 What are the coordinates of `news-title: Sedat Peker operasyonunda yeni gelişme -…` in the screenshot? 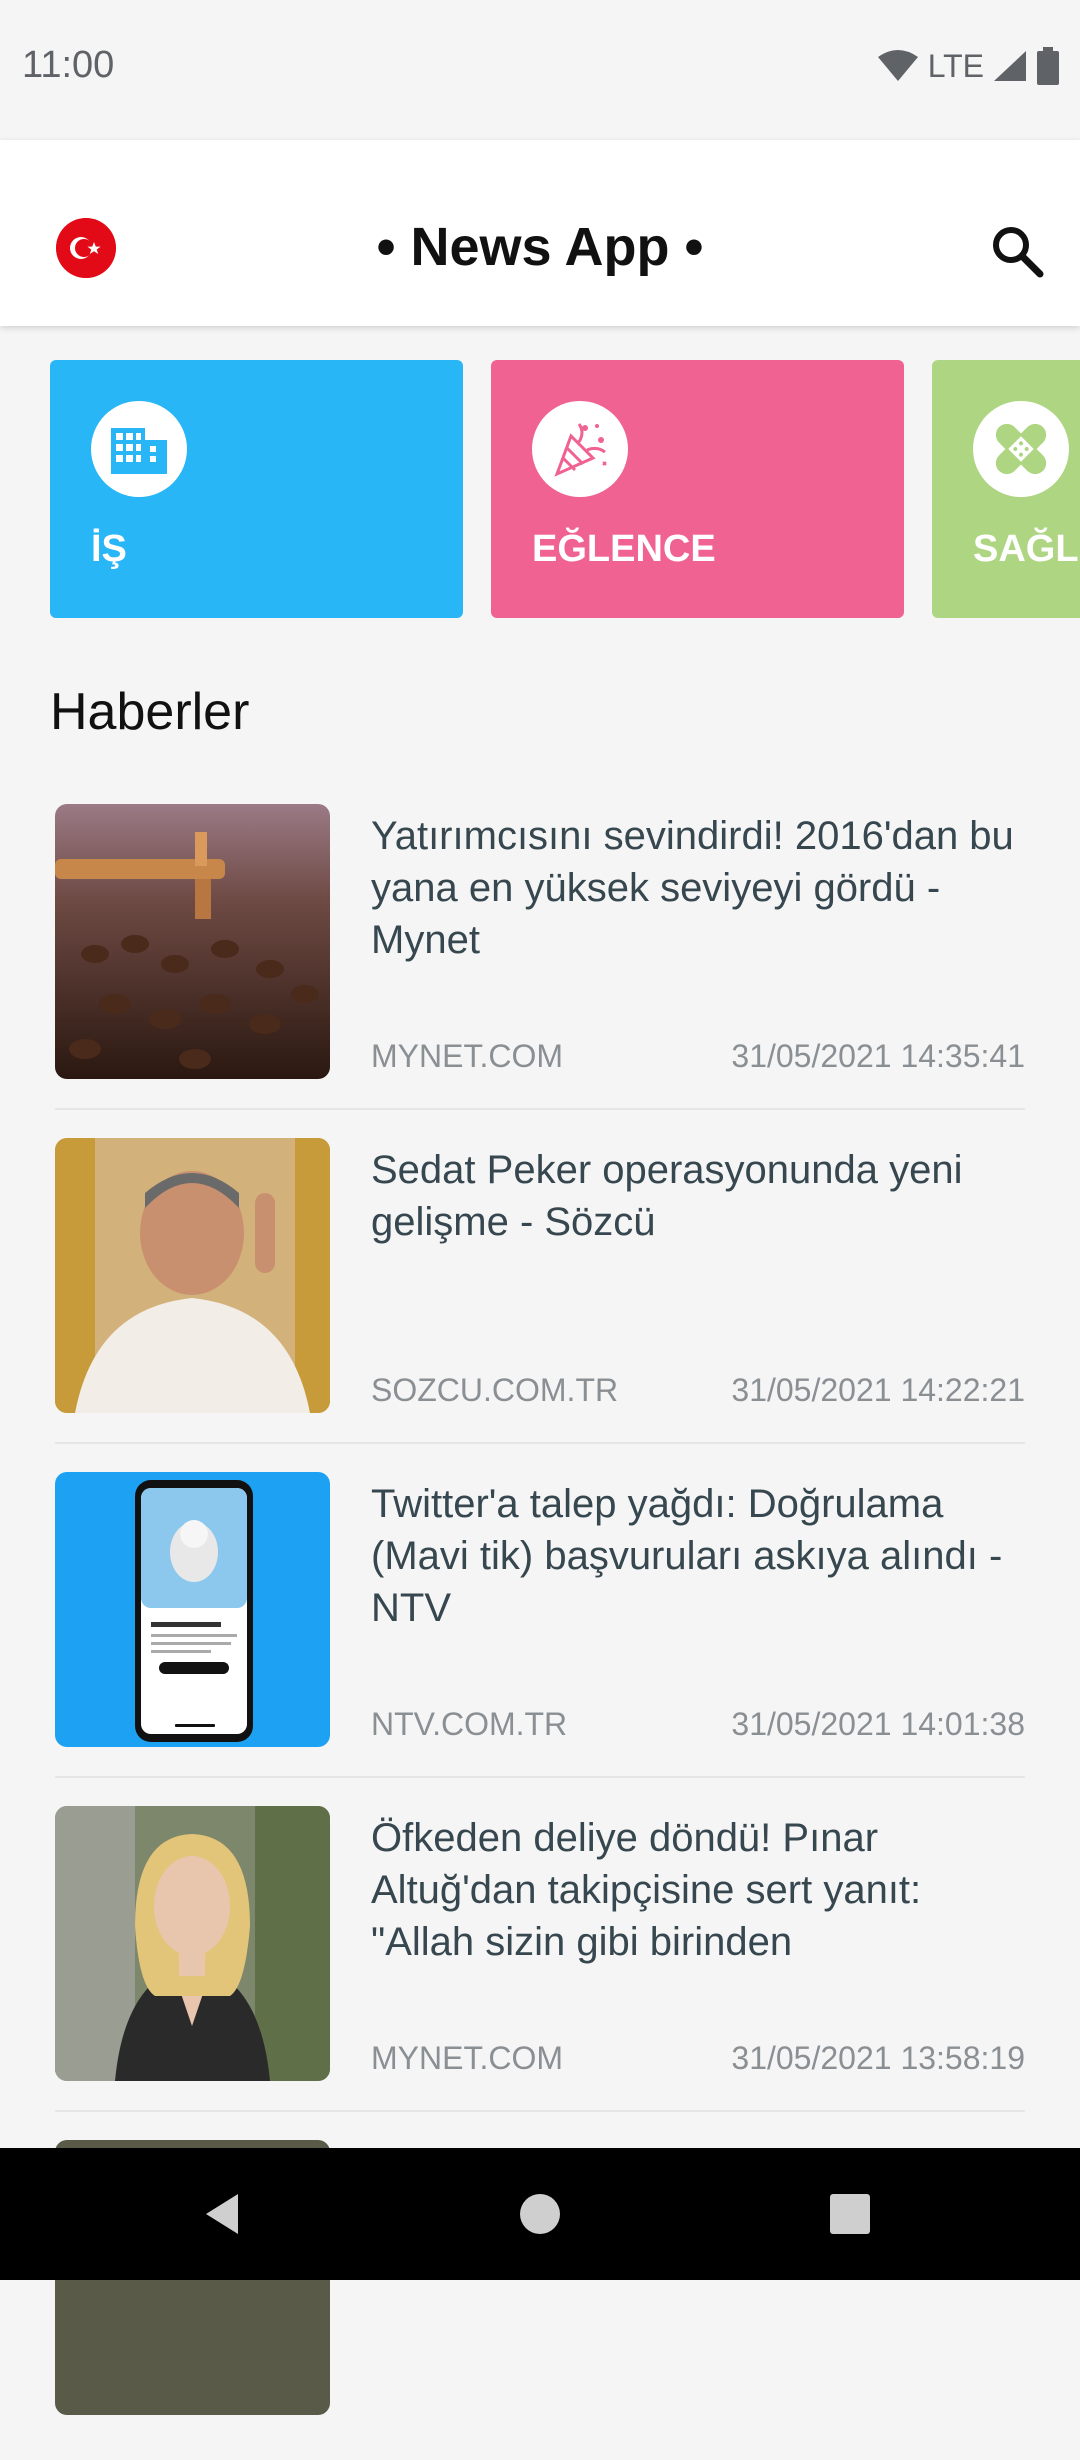 It's located at (667, 1196).